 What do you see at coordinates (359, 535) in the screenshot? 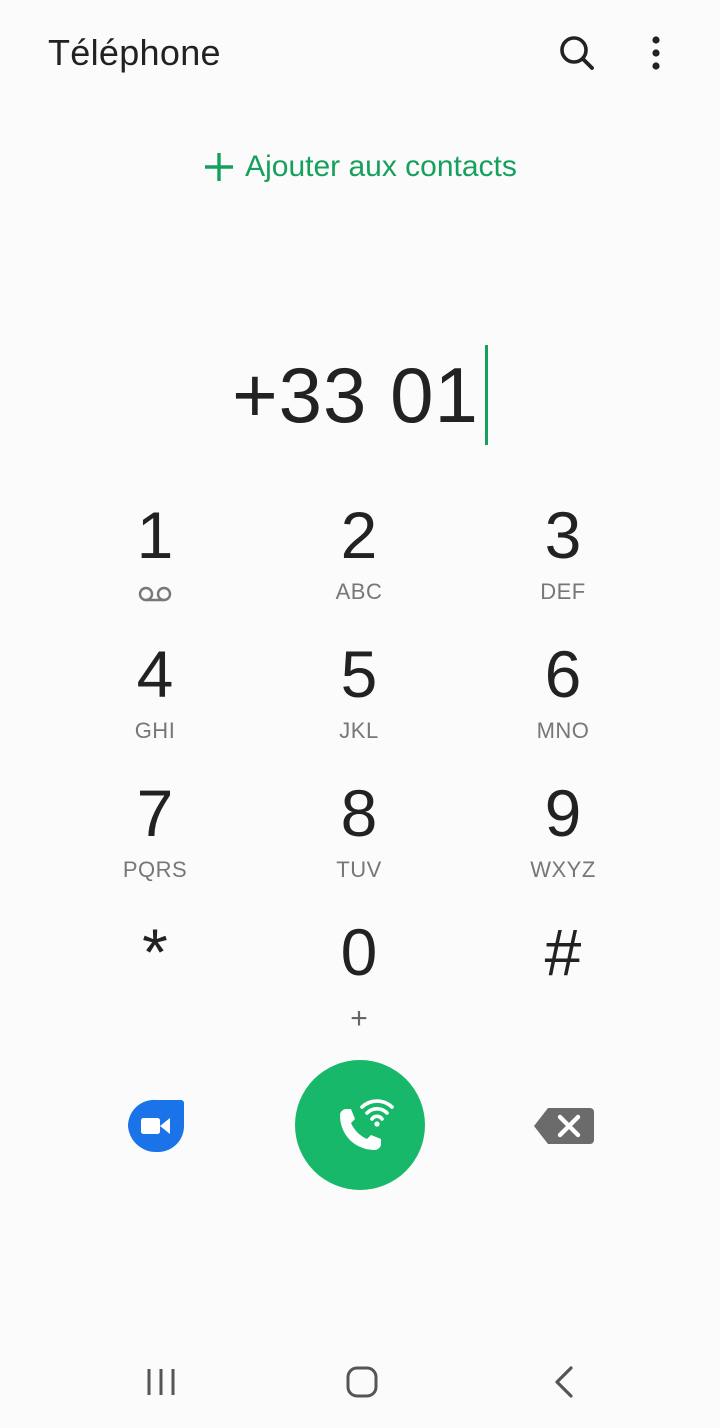
I see `key-digit: 2` at bounding box center [359, 535].